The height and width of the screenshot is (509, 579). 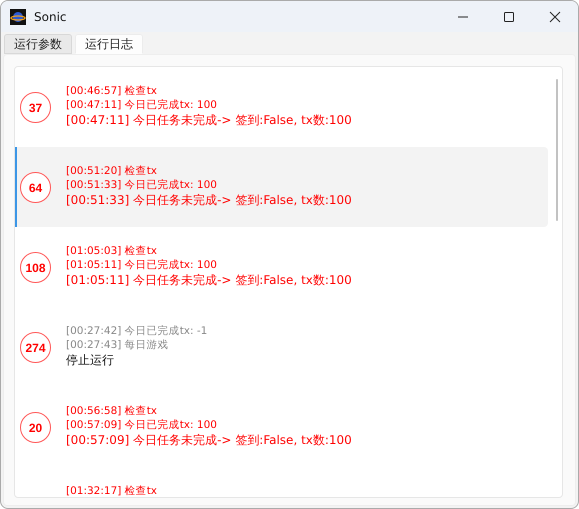 What do you see at coordinates (281, 347) in the screenshot?
I see `log-entry: 274 [00:27:42] 今日已完成tx: -1 [00:27:43] 每日游戏 停止运行` at bounding box center [281, 347].